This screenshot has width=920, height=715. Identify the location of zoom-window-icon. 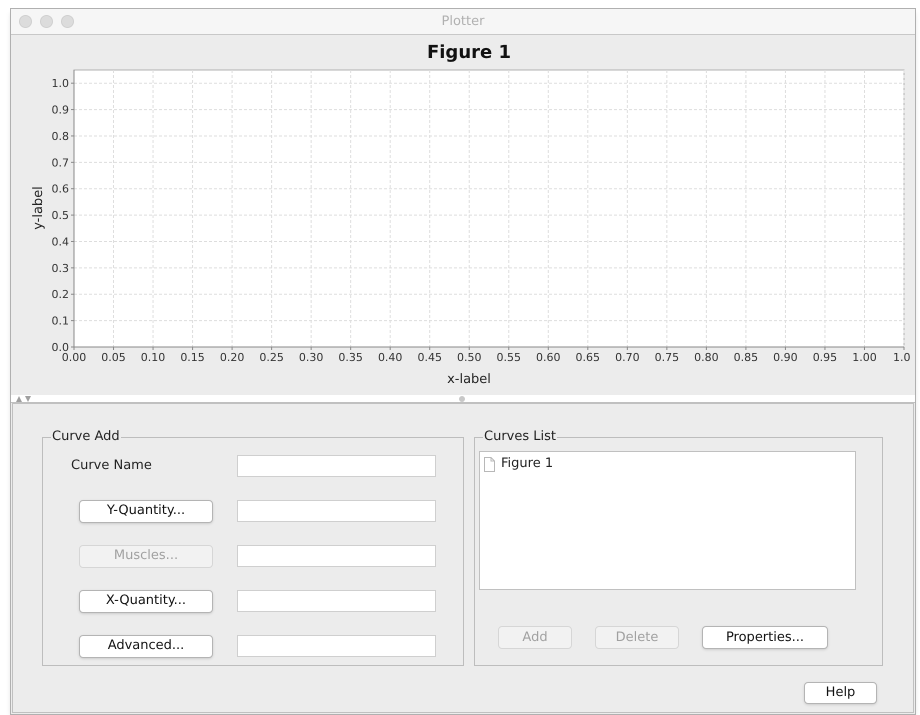
(67, 21).